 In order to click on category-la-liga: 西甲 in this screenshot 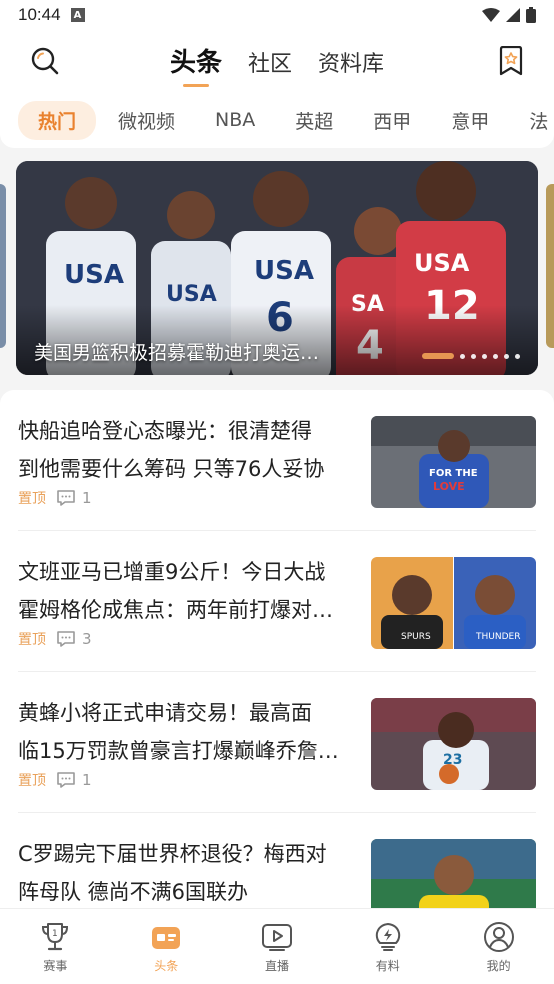, I will do `click(392, 120)`.